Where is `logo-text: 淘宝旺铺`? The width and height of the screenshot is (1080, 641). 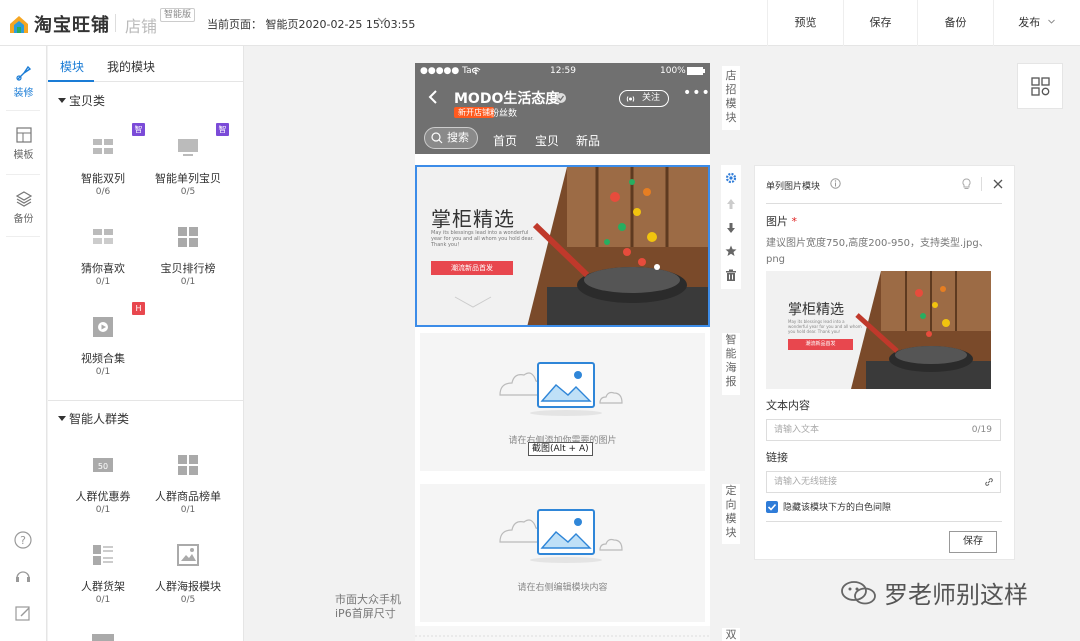
logo-text: 淘宝旺铺 is located at coordinates (72, 25).